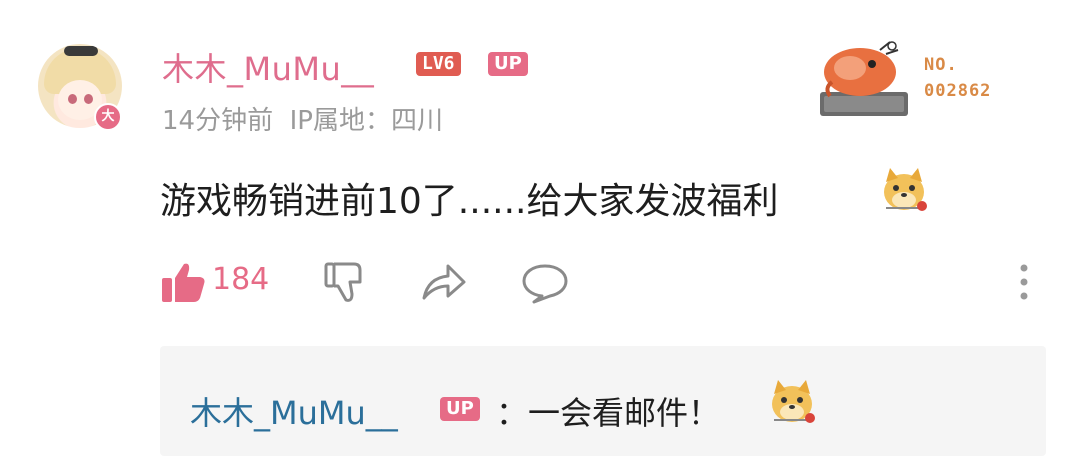  I want to click on reply-username: 木木_MuMu__, so click(294, 411).